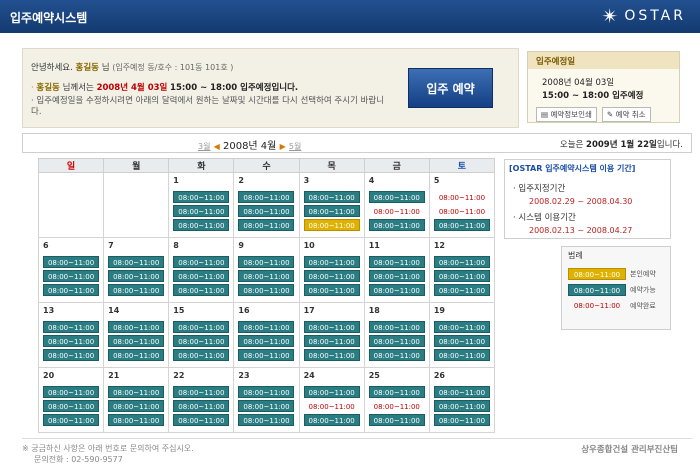  What do you see at coordinates (132, 88) in the screenshot?
I see `scheduled-date: 2008년 4월 03일` at bounding box center [132, 88].